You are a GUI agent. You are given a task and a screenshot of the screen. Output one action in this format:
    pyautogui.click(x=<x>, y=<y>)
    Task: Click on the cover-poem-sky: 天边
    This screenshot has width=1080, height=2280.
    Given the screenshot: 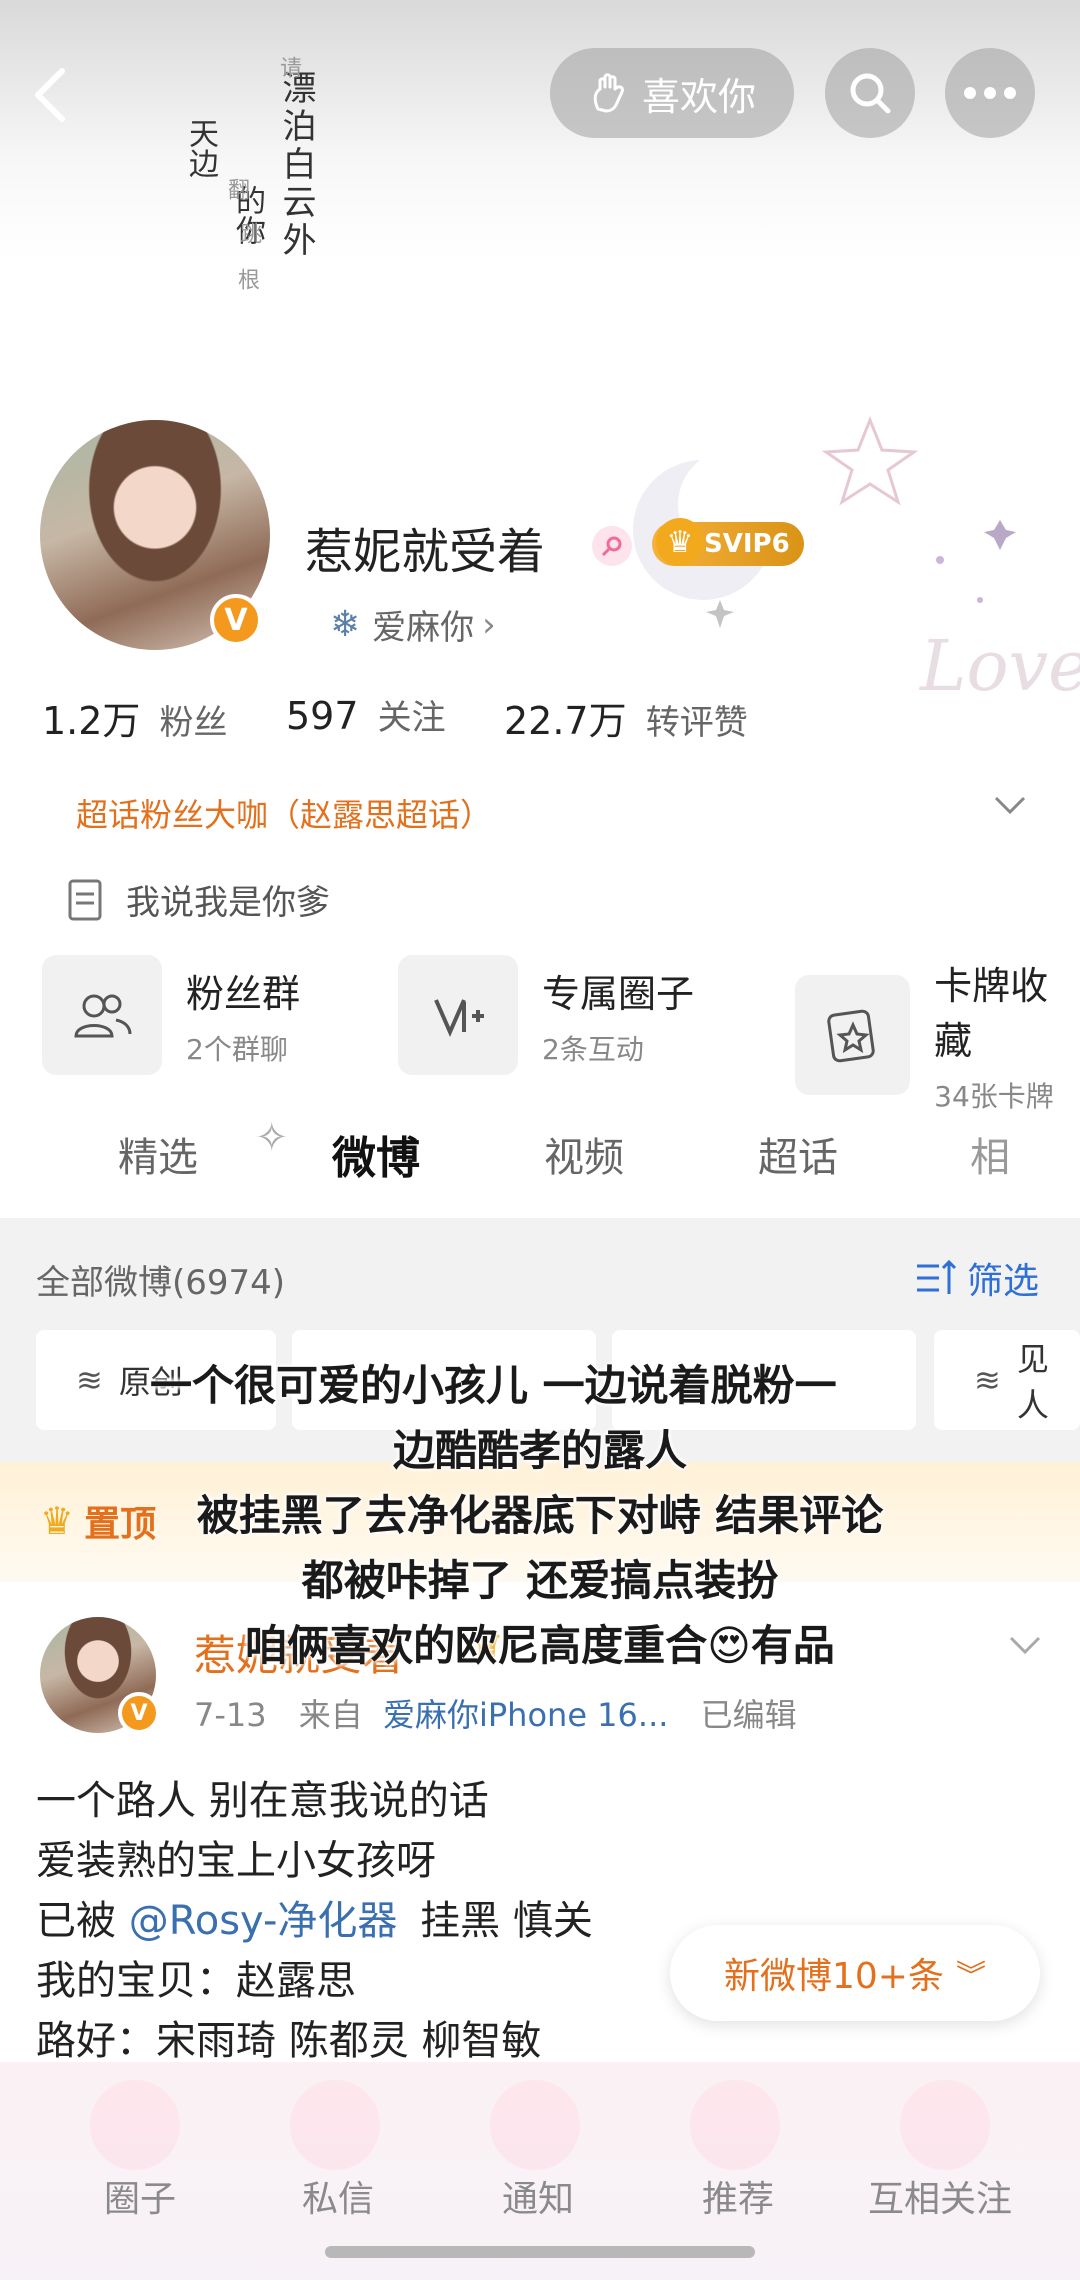 What is the action you would take?
    pyautogui.click(x=200, y=148)
    